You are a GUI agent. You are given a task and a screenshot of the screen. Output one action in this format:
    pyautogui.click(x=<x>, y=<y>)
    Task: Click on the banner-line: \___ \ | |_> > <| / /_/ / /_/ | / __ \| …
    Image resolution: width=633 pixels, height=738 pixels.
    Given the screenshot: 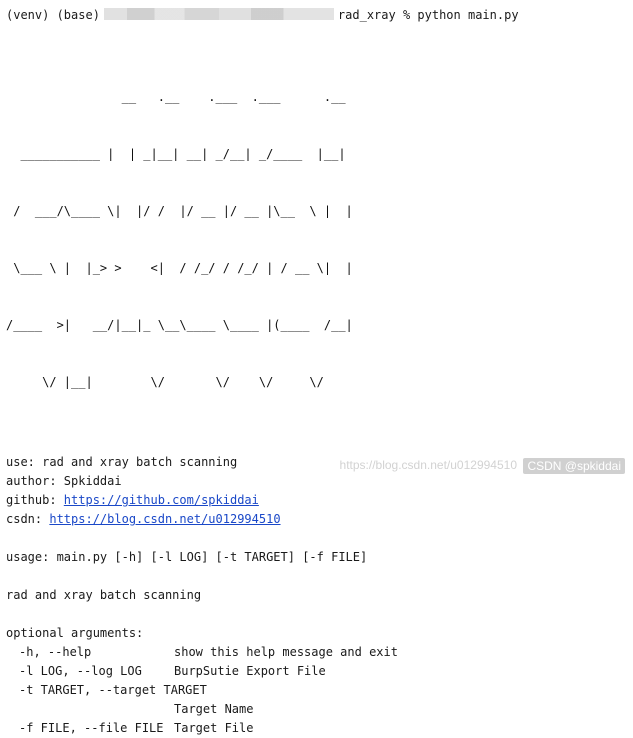 What is the action you would take?
    pyautogui.click(x=179, y=268)
    